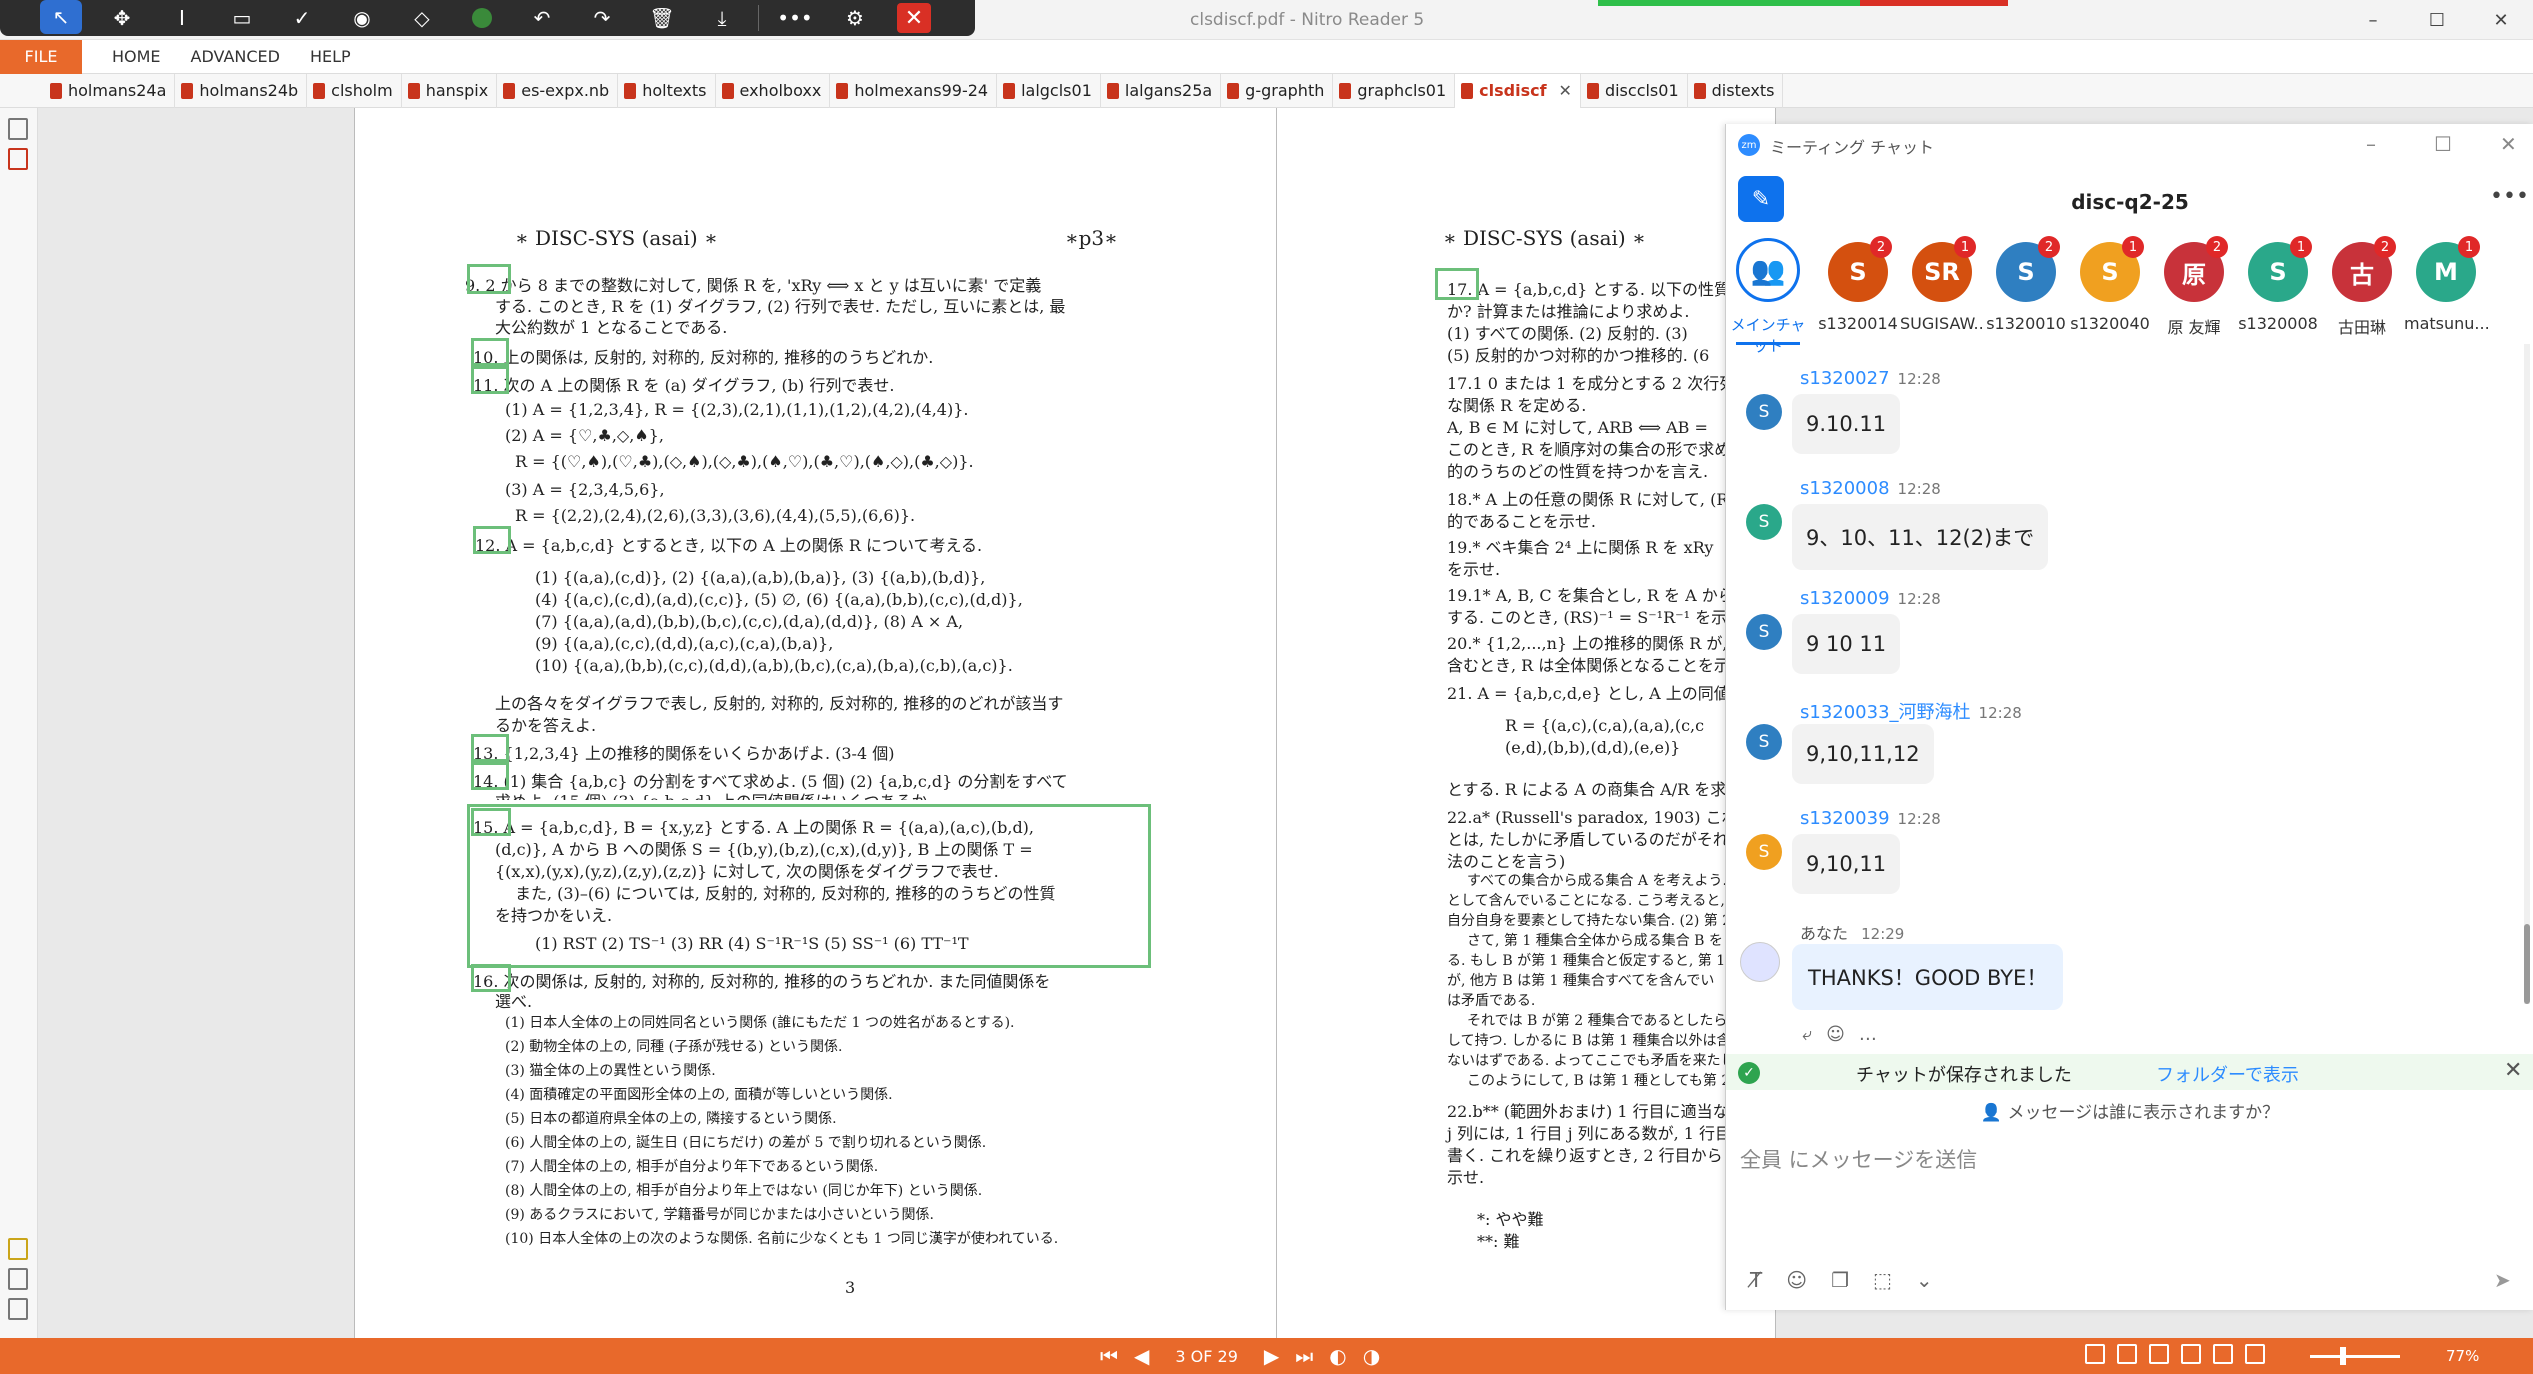 The height and width of the screenshot is (1374, 2533). Describe the element at coordinates (1141, 1356) in the screenshot. I see `previous-page-icon: ◀` at that location.